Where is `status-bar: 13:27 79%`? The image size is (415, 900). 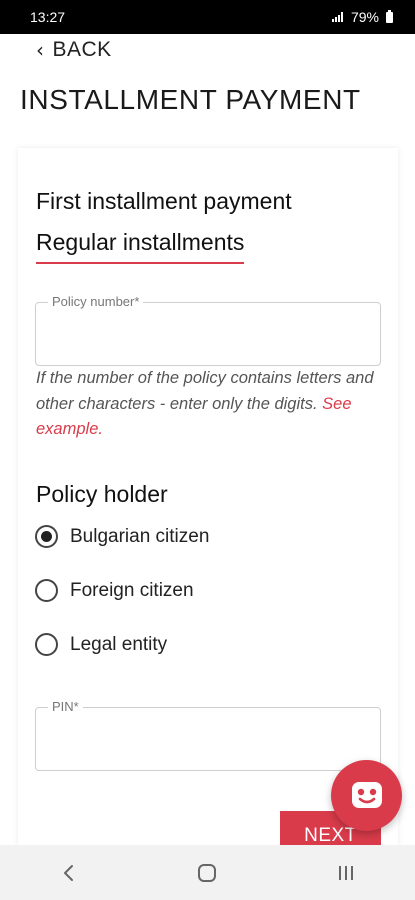 status-bar: 13:27 79% is located at coordinates (207, 17).